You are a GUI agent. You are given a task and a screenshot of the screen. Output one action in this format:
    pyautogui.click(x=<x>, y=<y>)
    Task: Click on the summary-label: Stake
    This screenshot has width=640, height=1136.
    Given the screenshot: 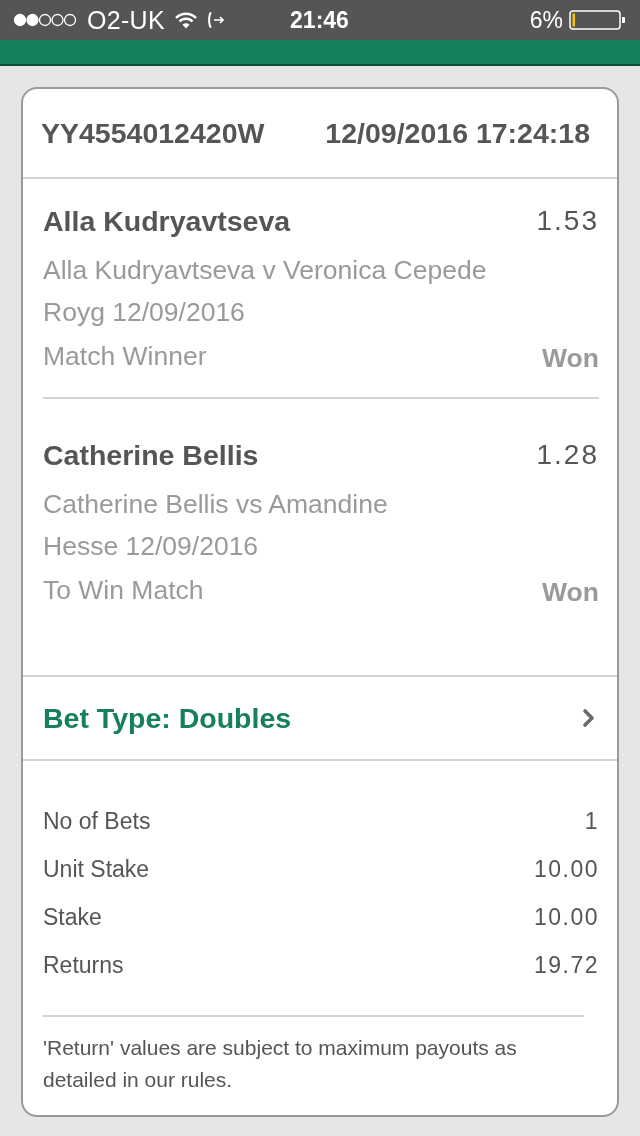 What is the action you would take?
    pyautogui.click(x=72, y=917)
    